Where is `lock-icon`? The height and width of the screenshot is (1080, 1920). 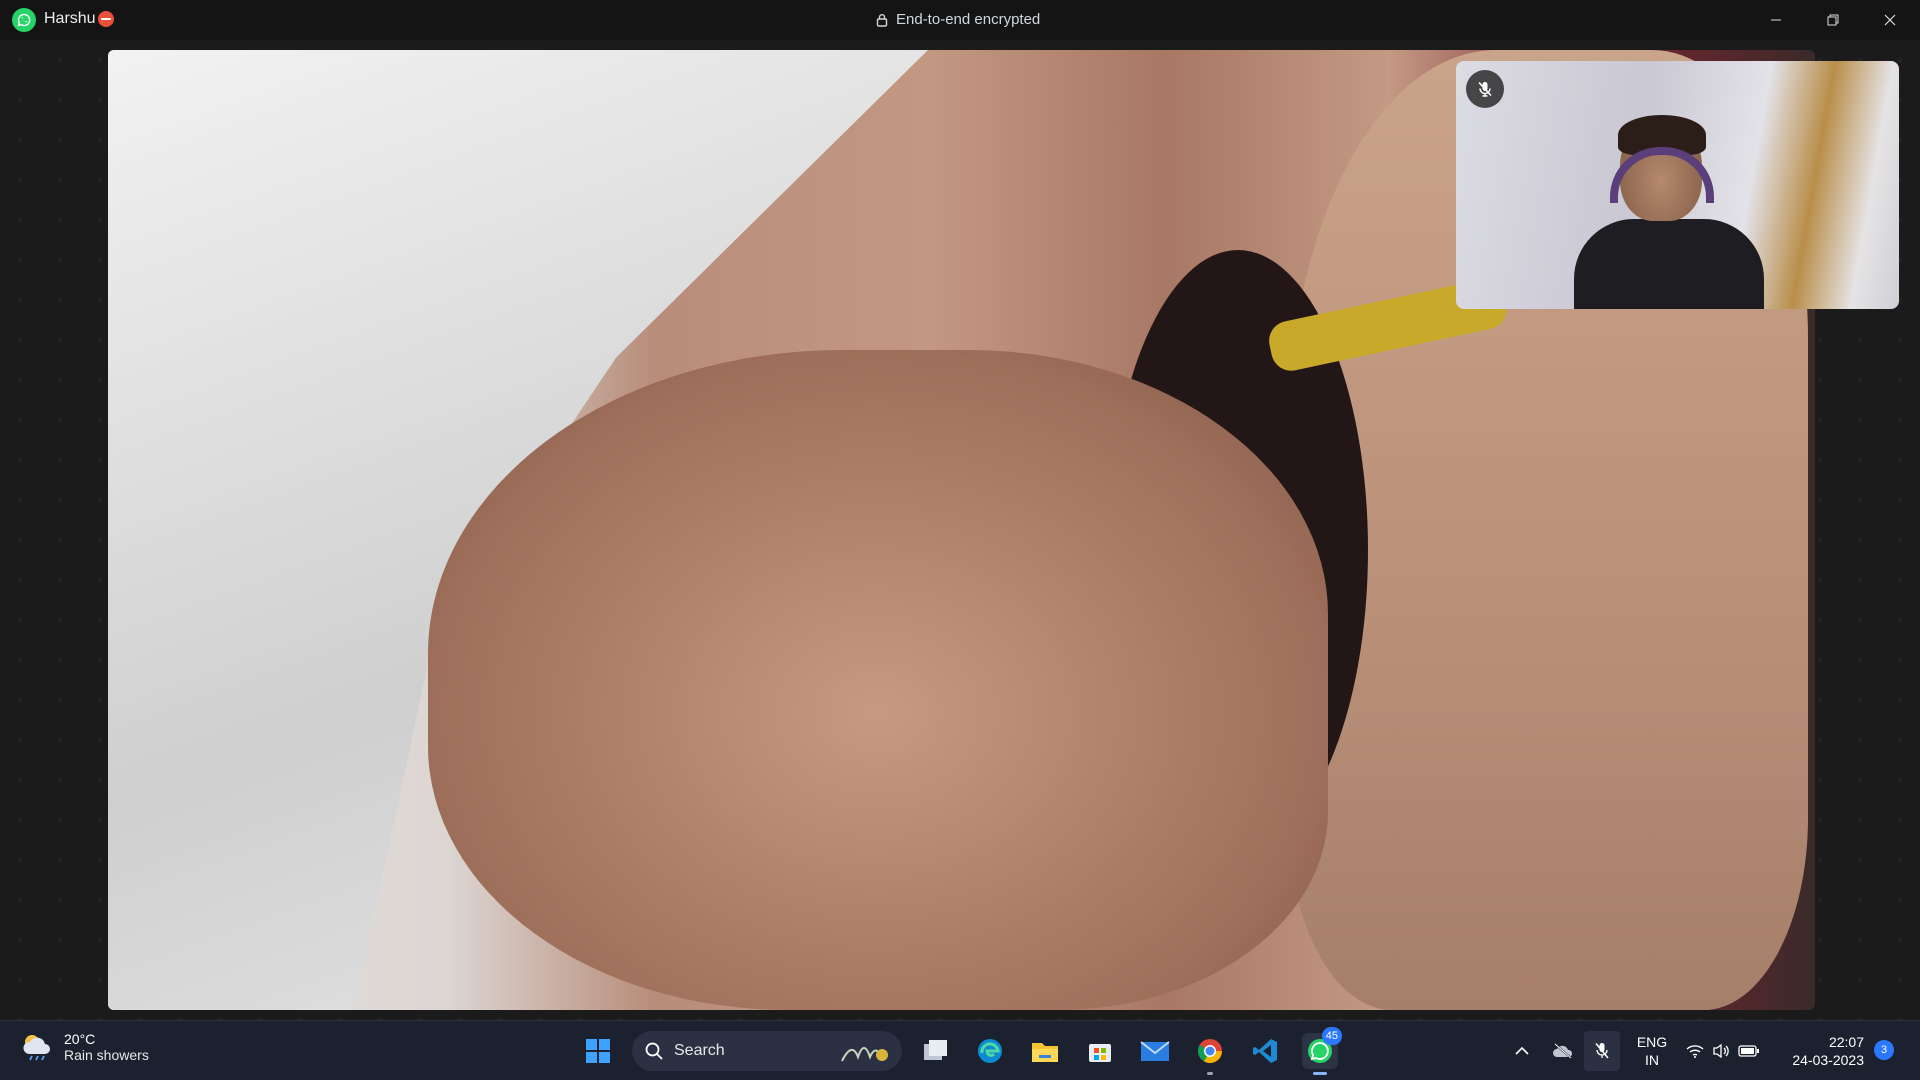
lock-icon is located at coordinates (882, 20).